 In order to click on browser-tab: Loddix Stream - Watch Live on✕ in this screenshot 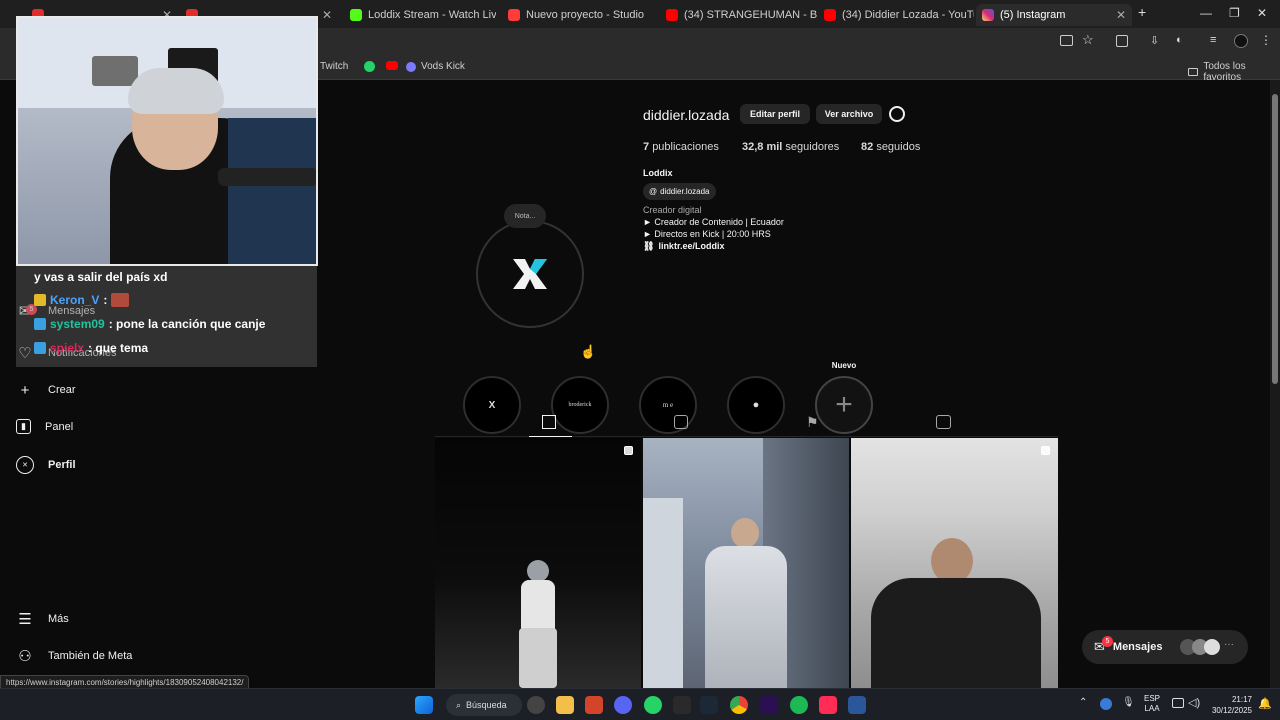, I will do `click(420, 15)`.